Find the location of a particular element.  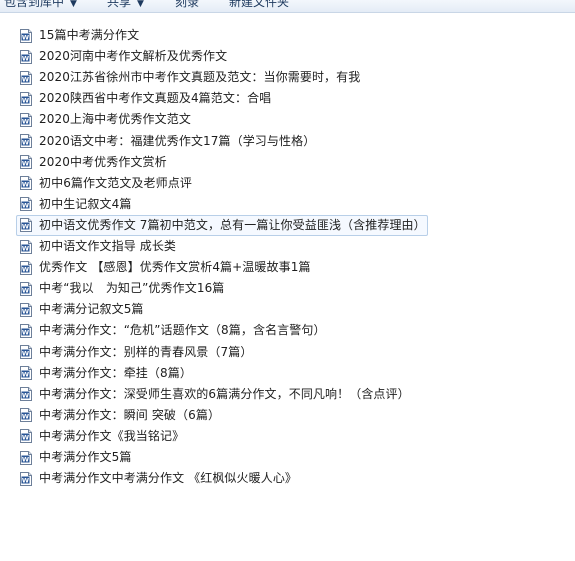

file-row: W 2020语文中考：福建优秀作文17篇（学习与性格） is located at coordinates (286, 141).